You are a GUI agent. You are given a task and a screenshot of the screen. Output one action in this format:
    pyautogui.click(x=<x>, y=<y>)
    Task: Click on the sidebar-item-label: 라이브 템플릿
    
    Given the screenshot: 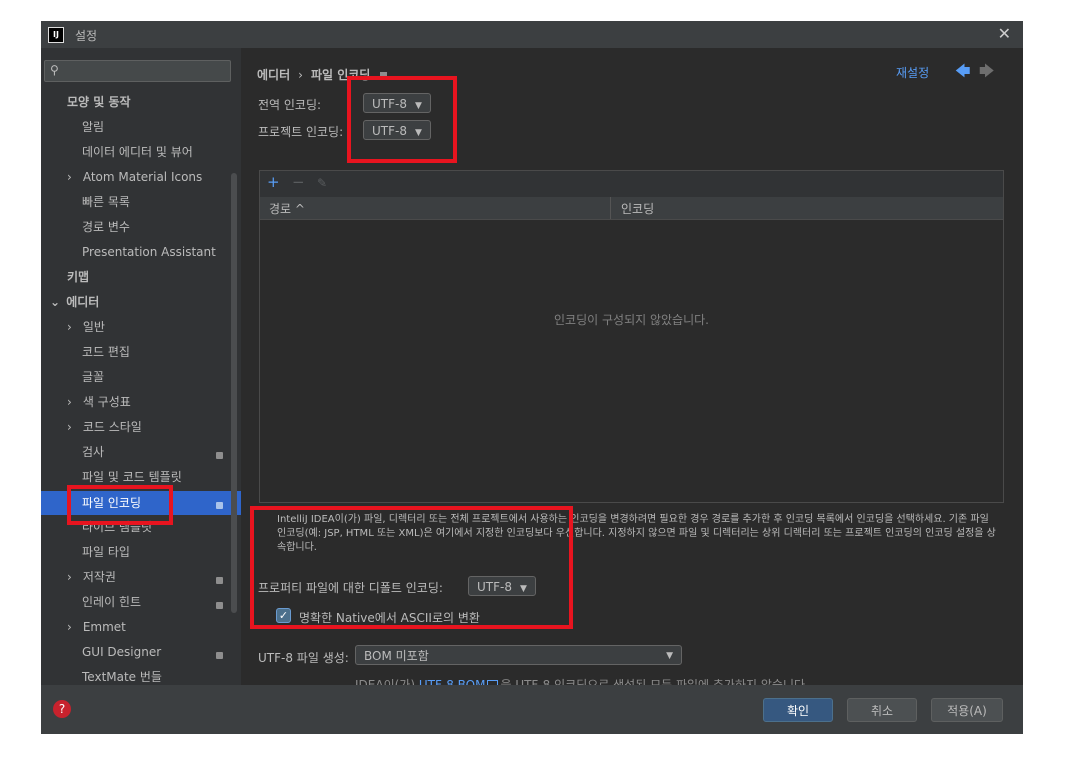 What is the action you would take?
    pyautogui.click(x=117, y=527)
    